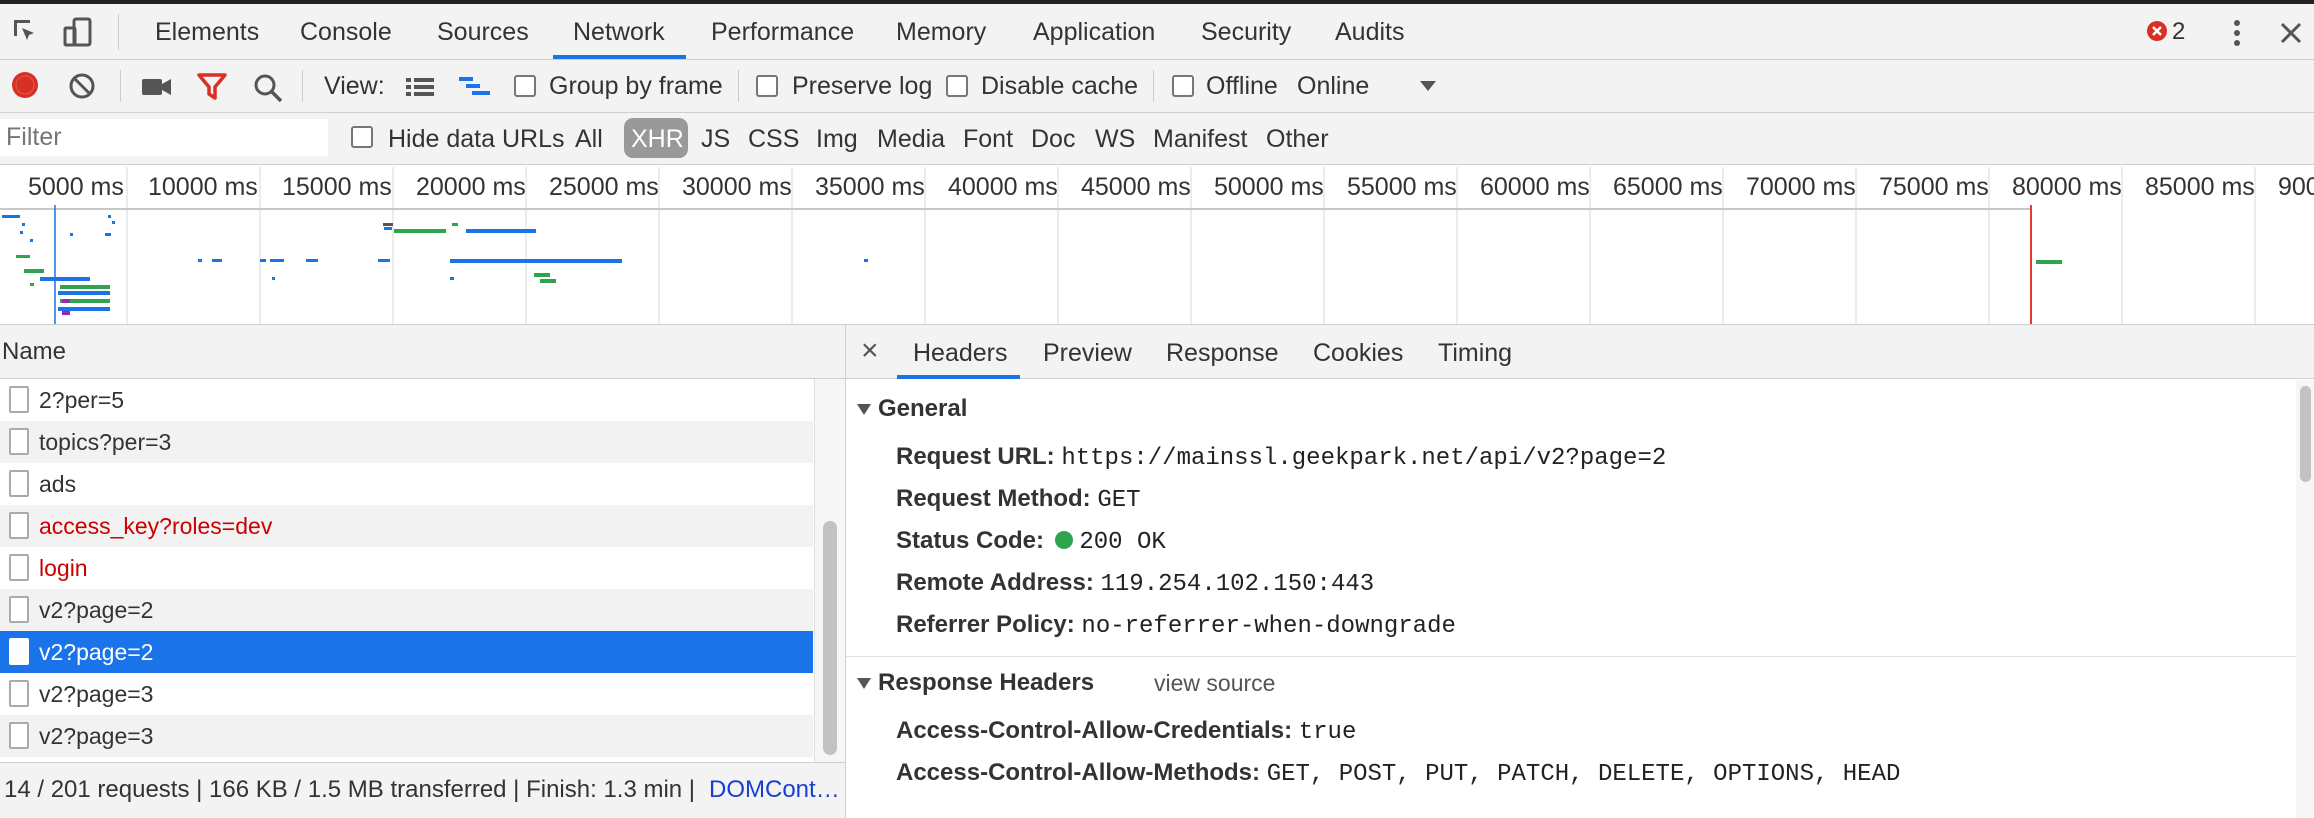  What do you see at coordinates (1094, 31) in the screenshot?
I see `tab-application: Application` at bounding box center [1094, 31].